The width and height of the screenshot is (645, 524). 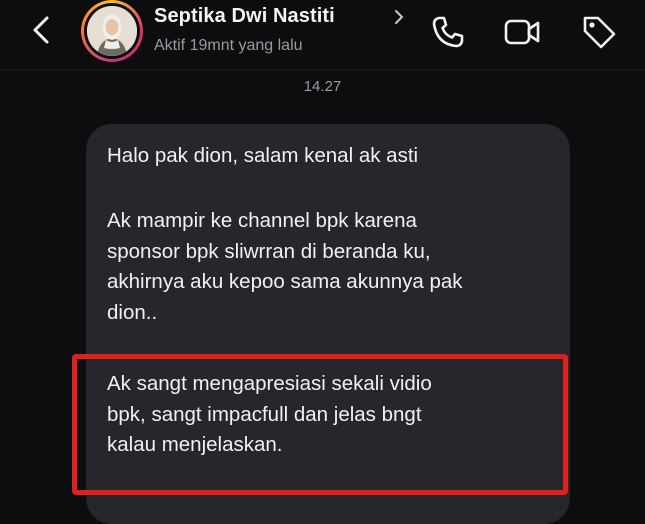 I want to click on video-call-button, so click(x=522, y=32).